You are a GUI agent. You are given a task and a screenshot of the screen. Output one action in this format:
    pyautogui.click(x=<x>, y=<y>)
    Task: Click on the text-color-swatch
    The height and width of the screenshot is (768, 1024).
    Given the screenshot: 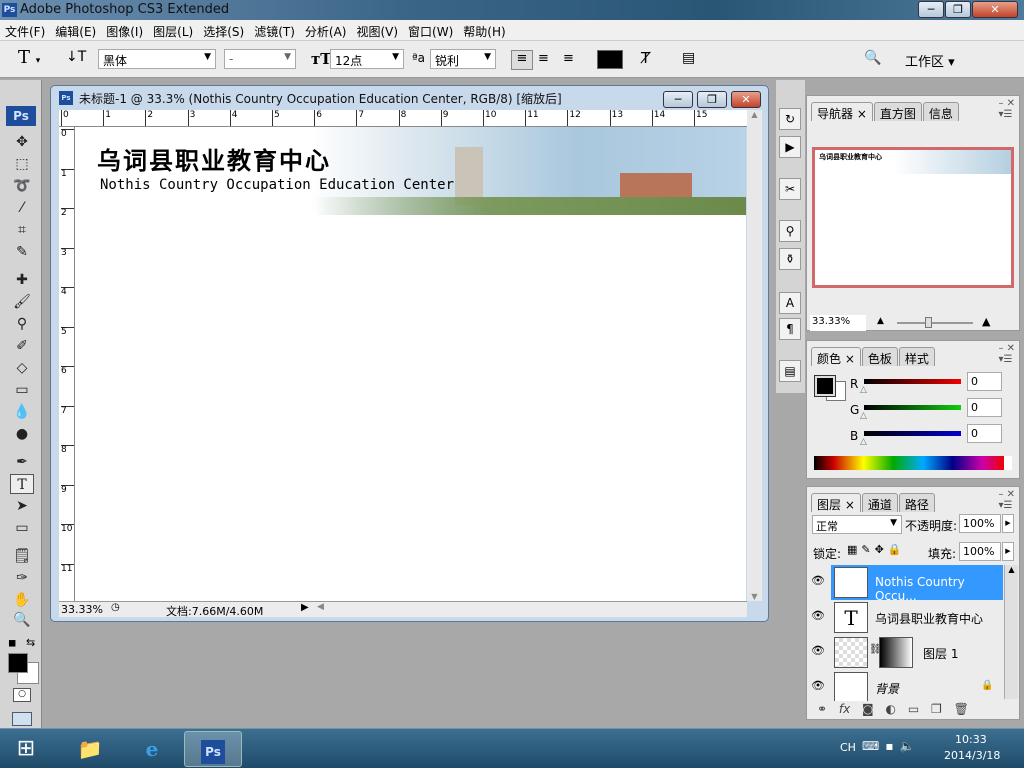 What is the action you would take?
    pyautogui.click(x=610, y=59)
    